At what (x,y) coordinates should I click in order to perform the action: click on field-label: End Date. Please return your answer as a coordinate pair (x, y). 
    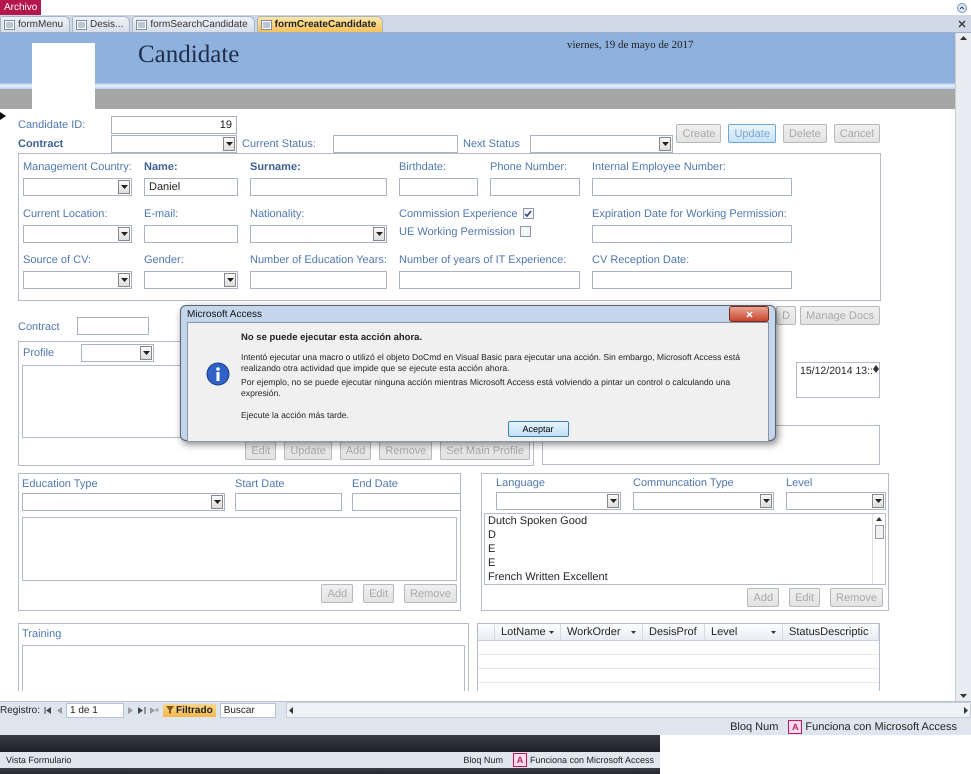
    Looking at the image, I should click on (375, 484).